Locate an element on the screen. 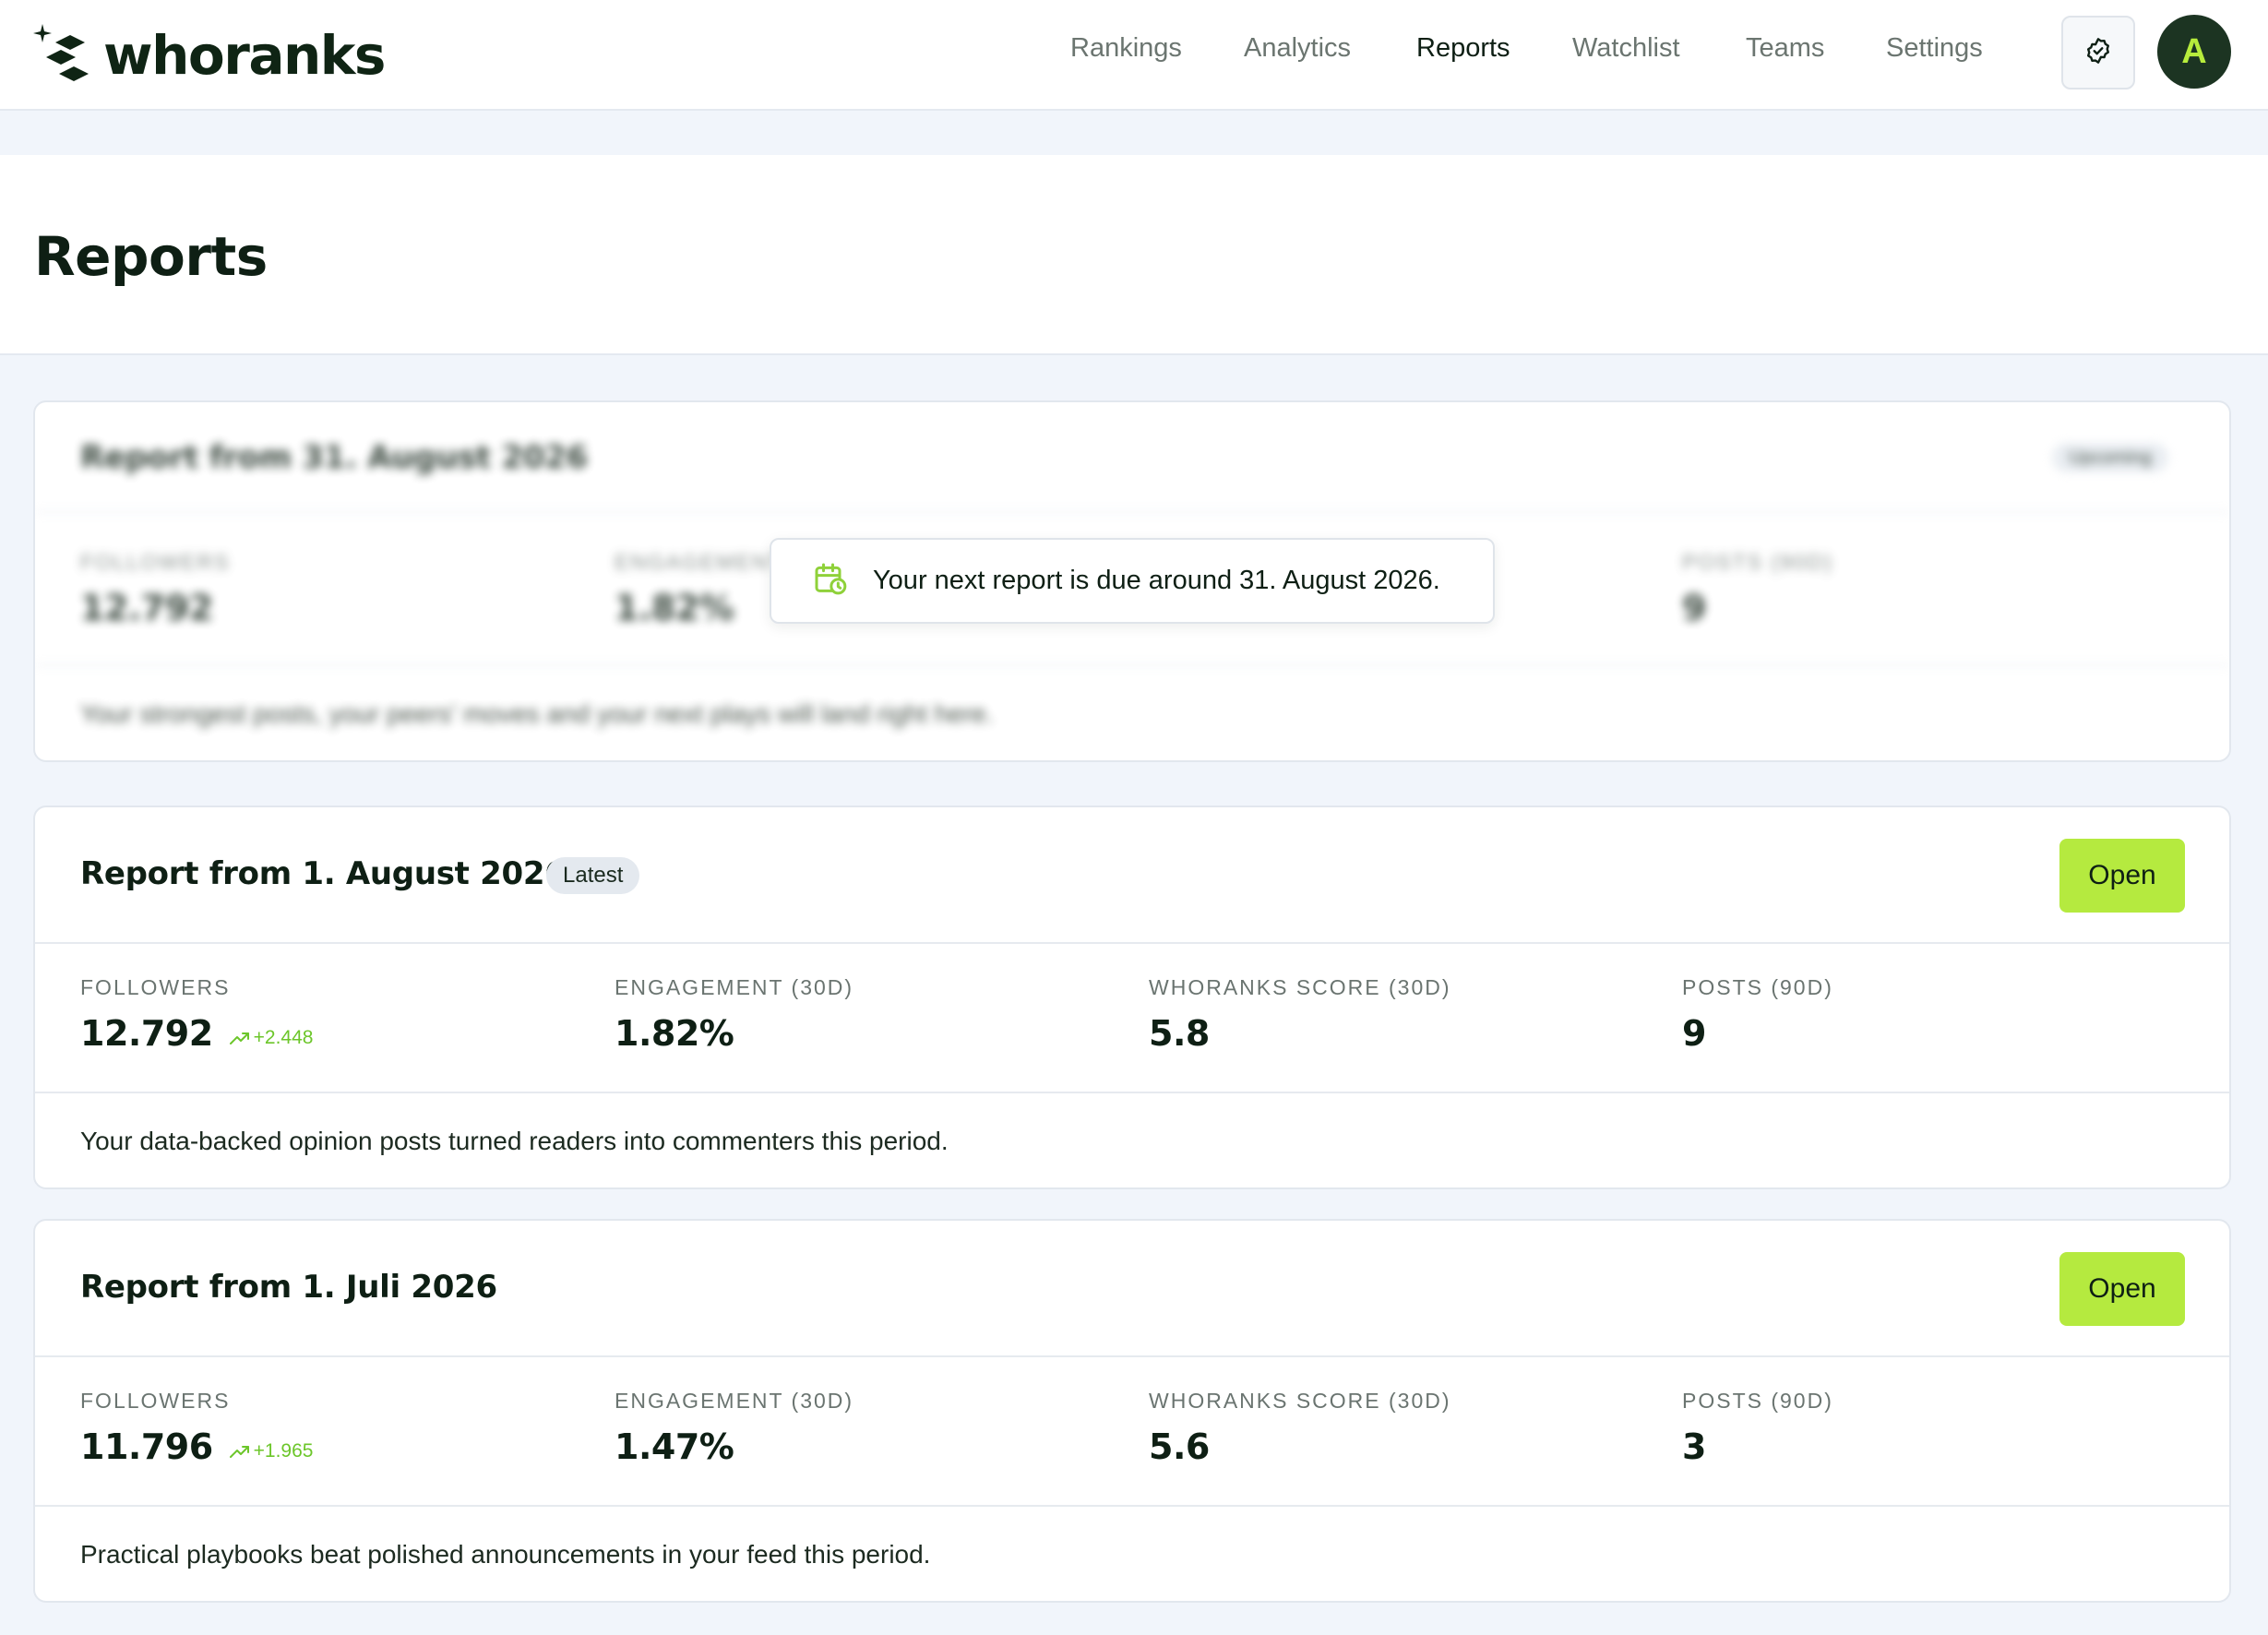 Image resolution: width=2268 pixels, height=1635 pixels. upcoming-metric-engagement: ENGAGEMENT 1.82% is located at coordinates (700, 589).